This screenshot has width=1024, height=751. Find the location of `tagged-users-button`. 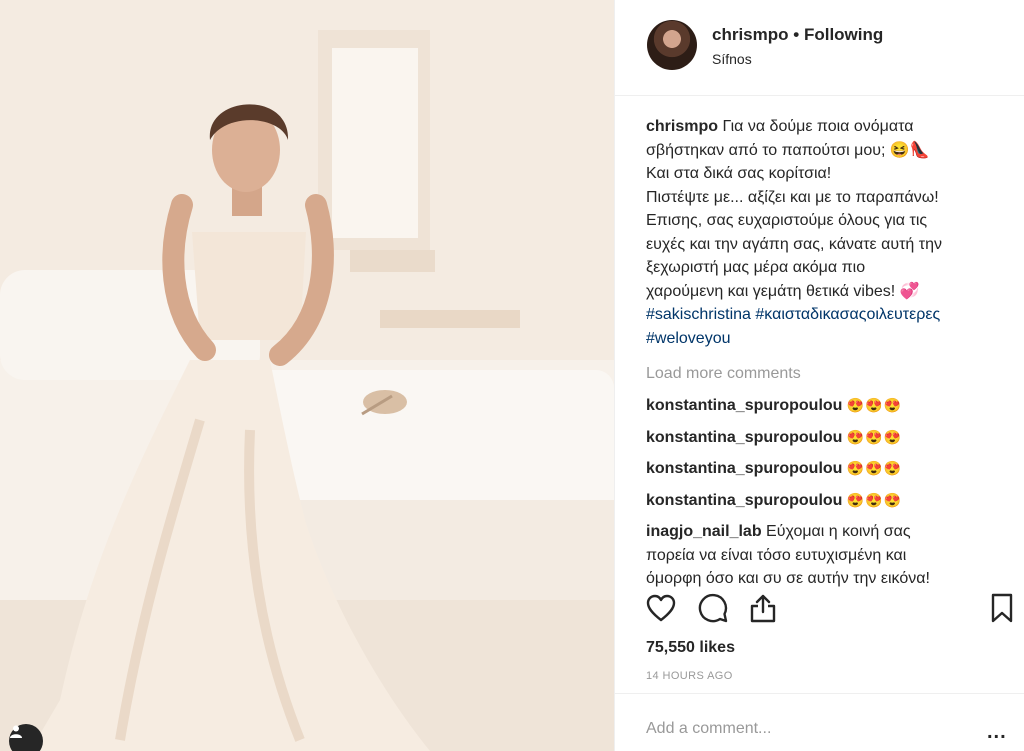

tagged-users-button is located at coordinates (26, 737).